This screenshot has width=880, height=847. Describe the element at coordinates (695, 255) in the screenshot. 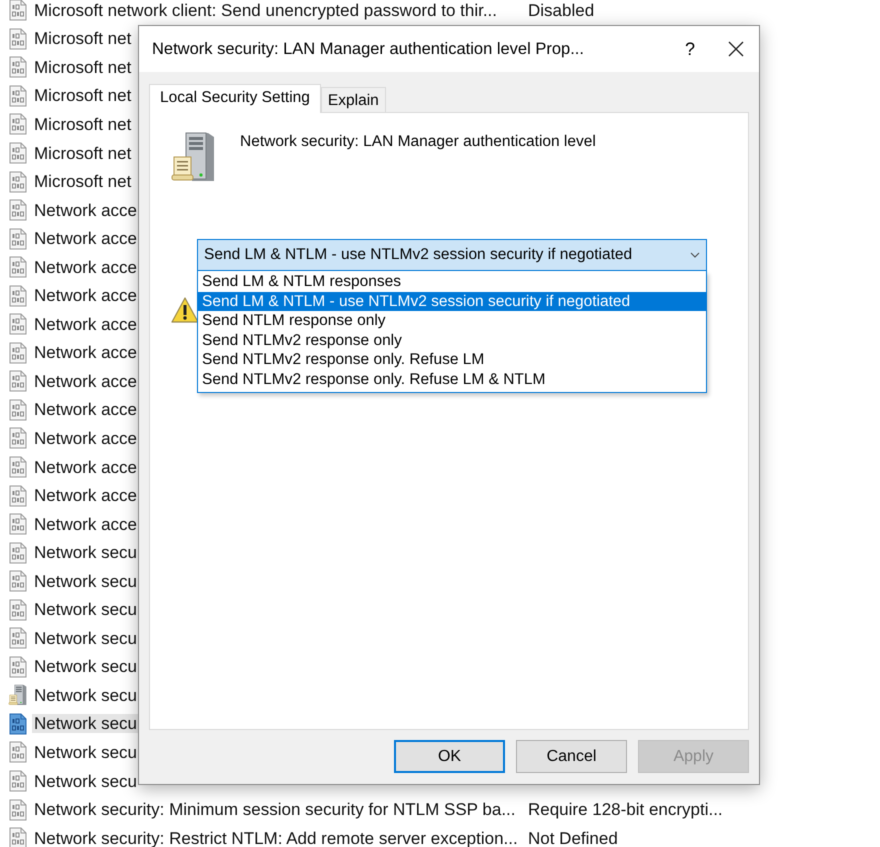

I see `chevron-icon` at that location.